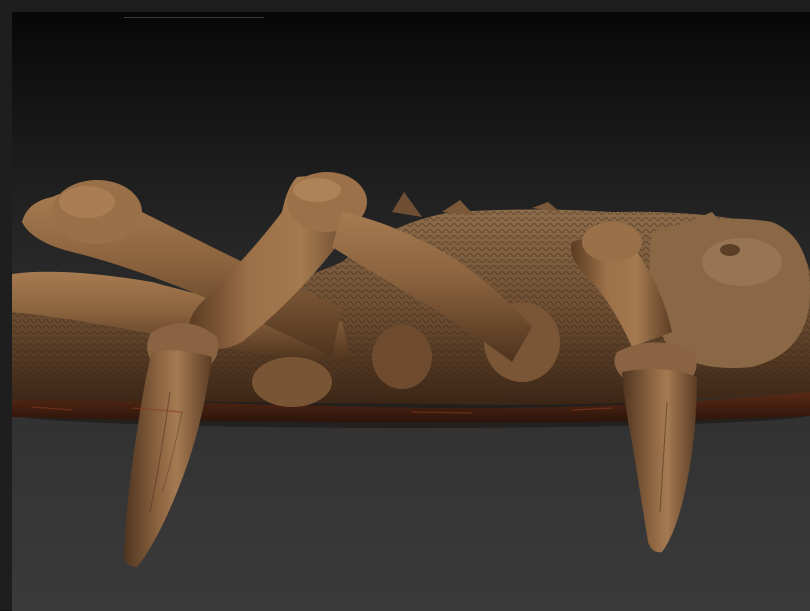  Describe the element at coordinates (87, 202) in the screenshot. I see `elbow-highlight` at that location.